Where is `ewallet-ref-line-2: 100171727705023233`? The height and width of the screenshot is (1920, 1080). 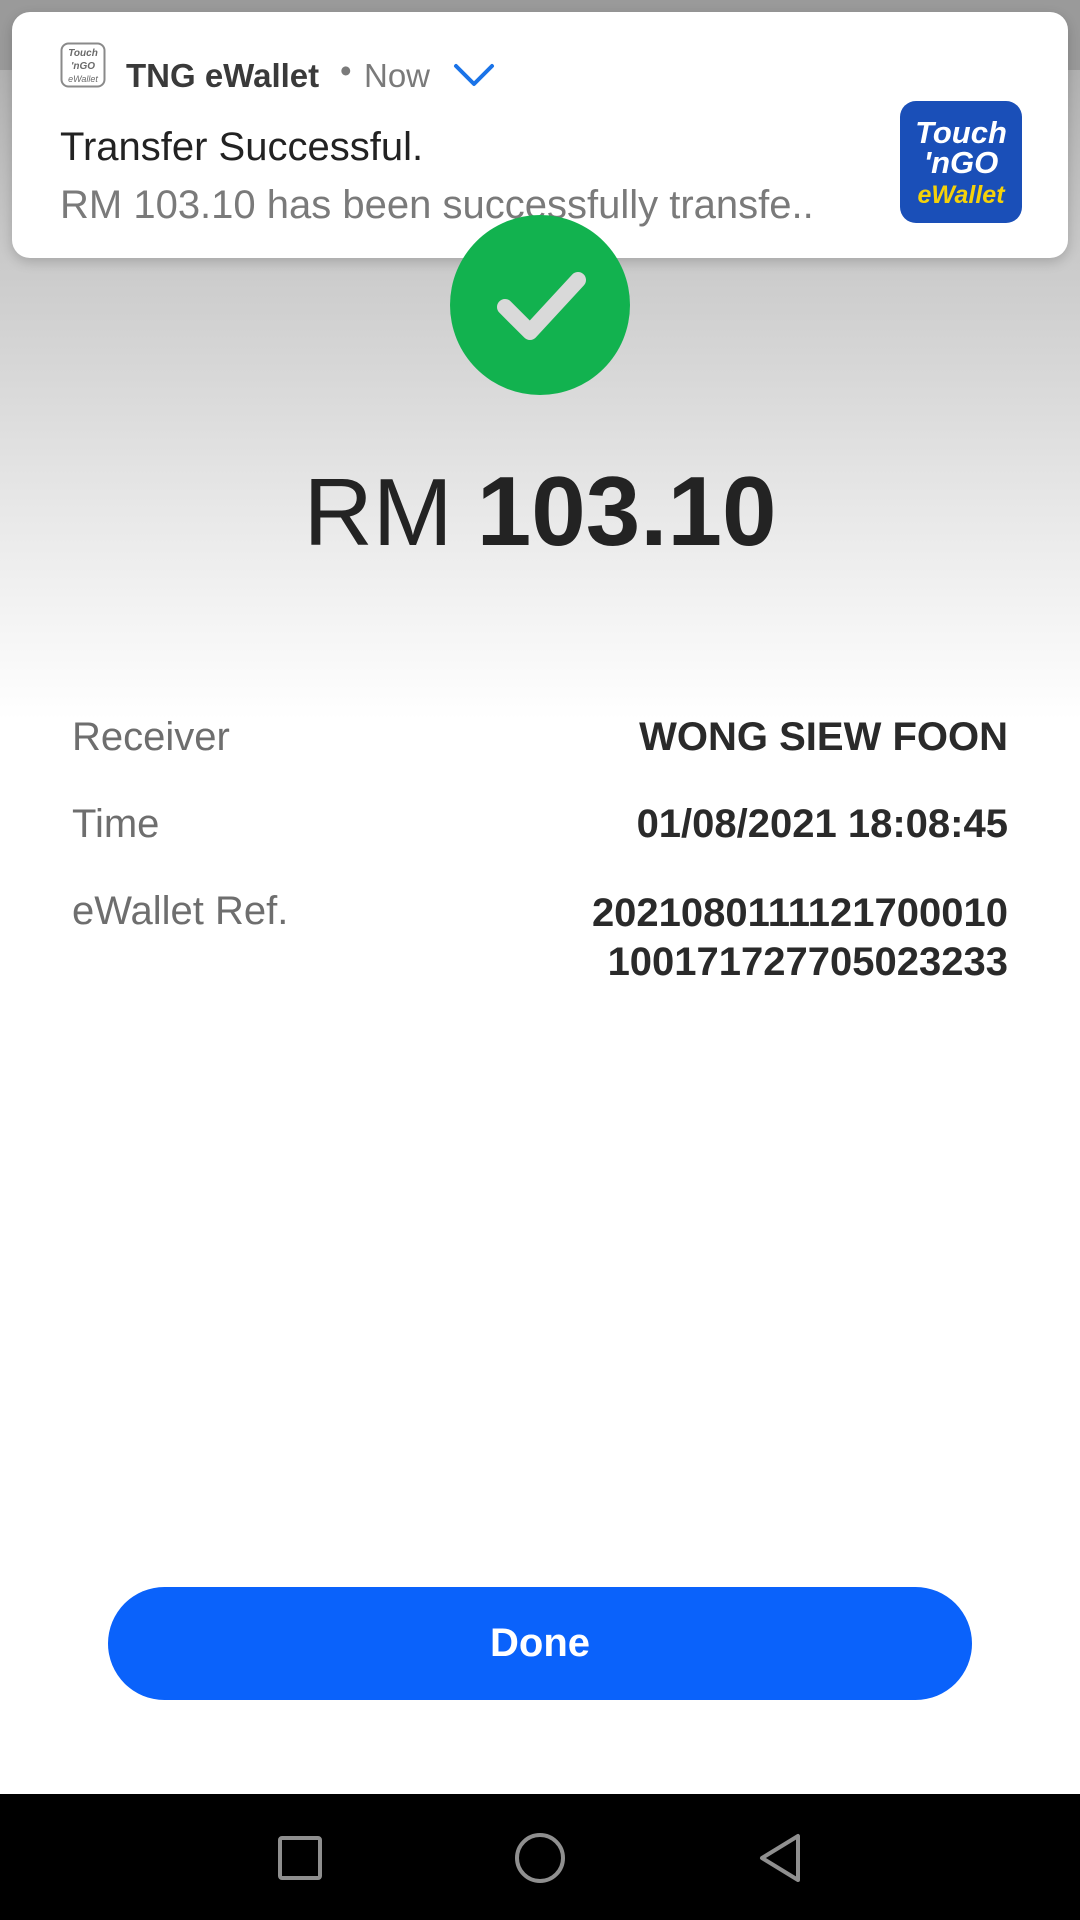 ewallet-ref-line-2: 100171727705023233 is located at coordinates (807, 962).